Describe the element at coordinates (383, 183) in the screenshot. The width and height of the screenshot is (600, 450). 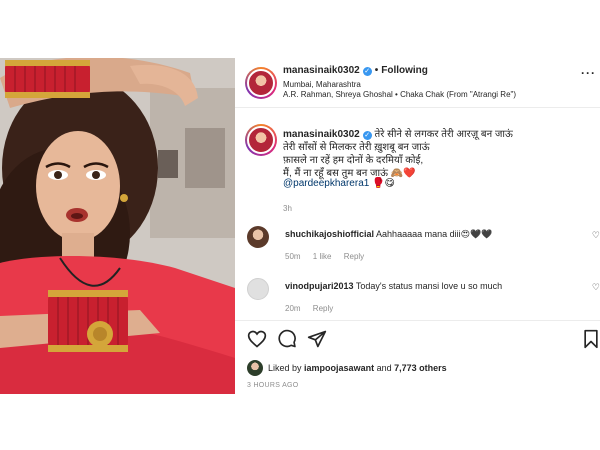
I see `mention-emoji: 🥊😋` at that location.